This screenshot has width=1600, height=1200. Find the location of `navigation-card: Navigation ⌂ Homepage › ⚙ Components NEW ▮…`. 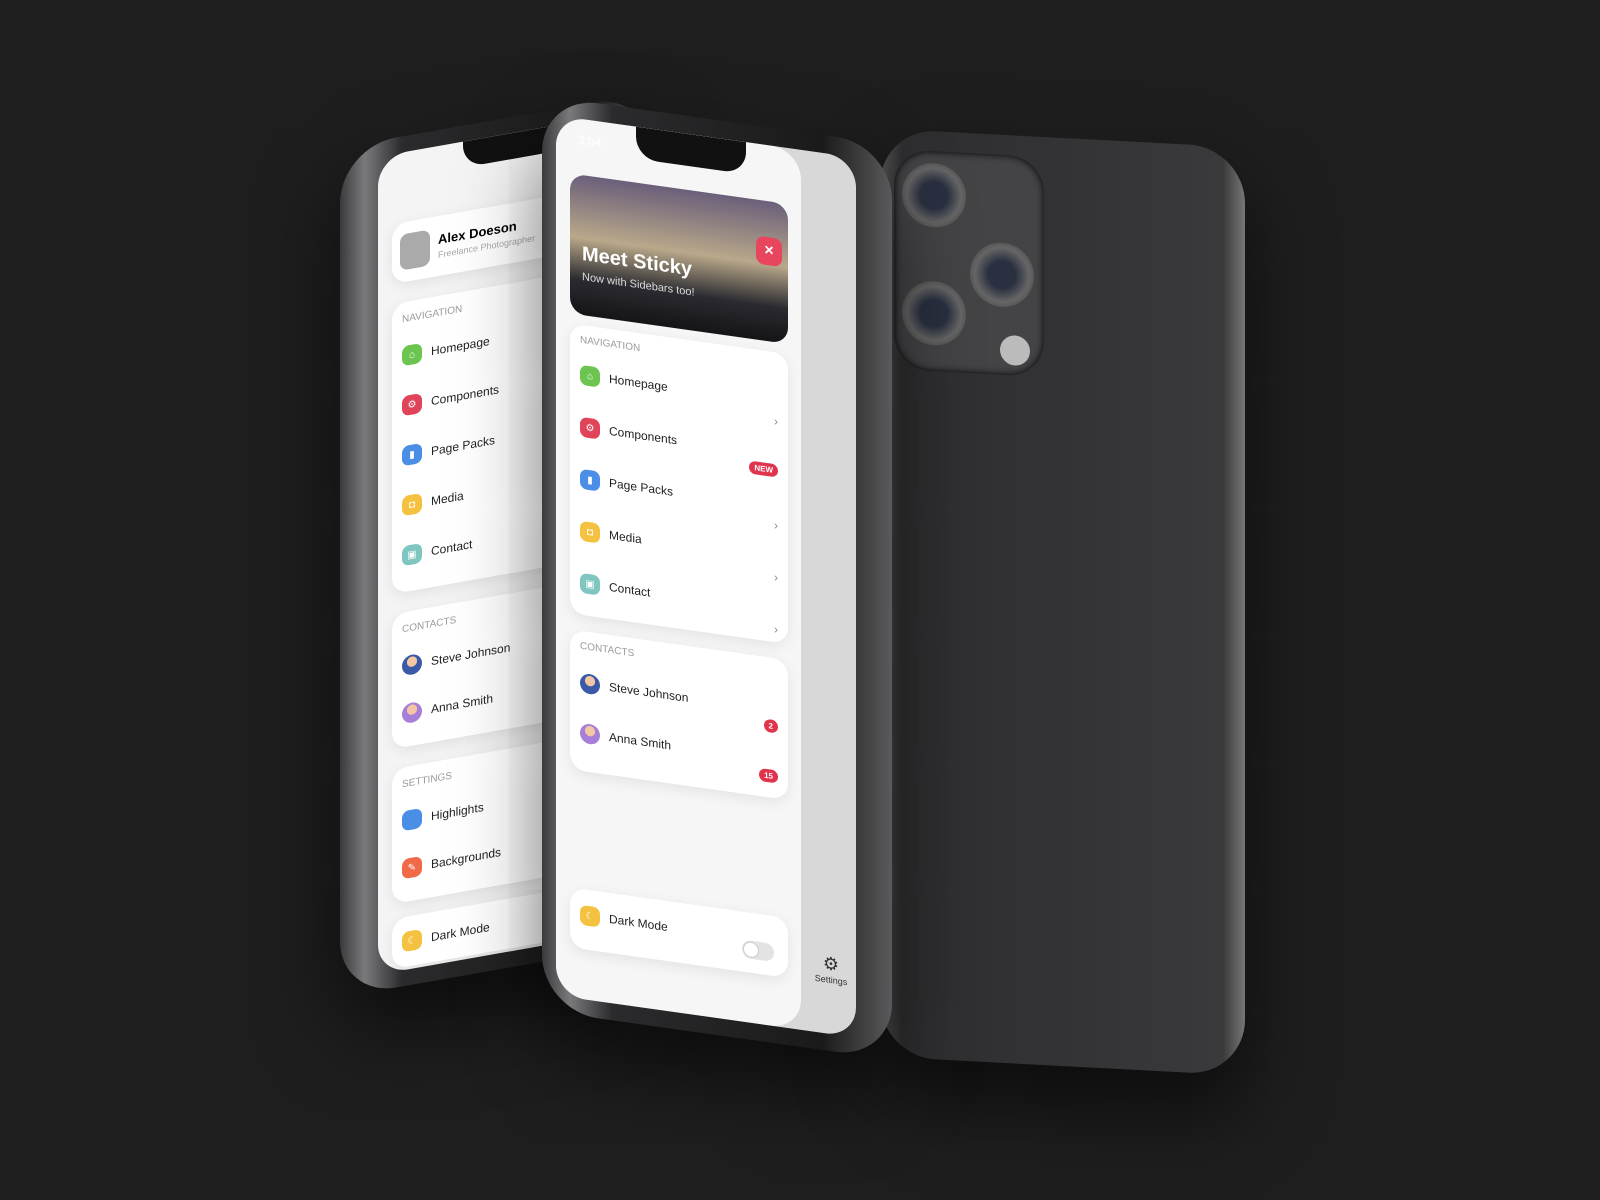

navigation-card: Navigation ⌂ Homepage › ⚙ Components NEW ▮… is located at coordinates (679, 483).